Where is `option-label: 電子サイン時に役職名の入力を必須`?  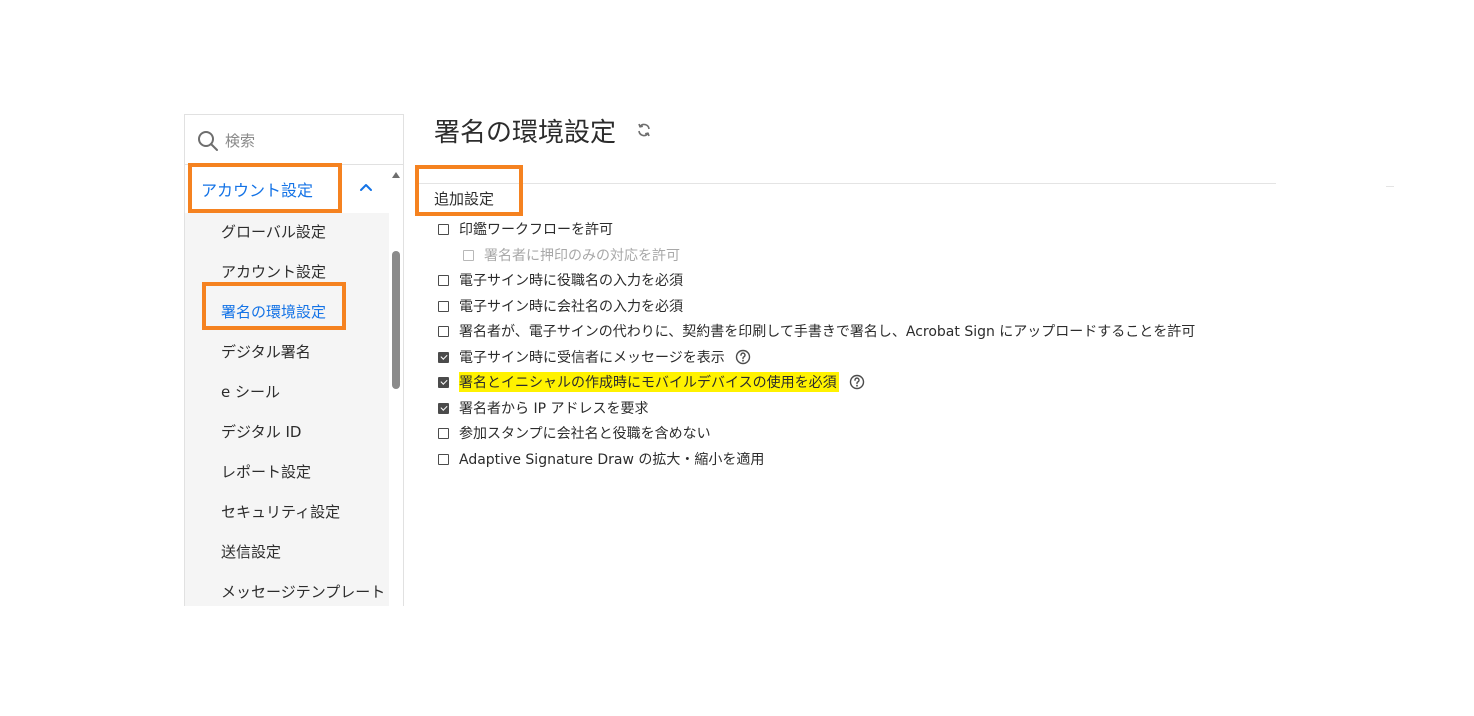 option-label: 電子サイン時に役職名の入力を必須 is located at coordinates (571, 281).